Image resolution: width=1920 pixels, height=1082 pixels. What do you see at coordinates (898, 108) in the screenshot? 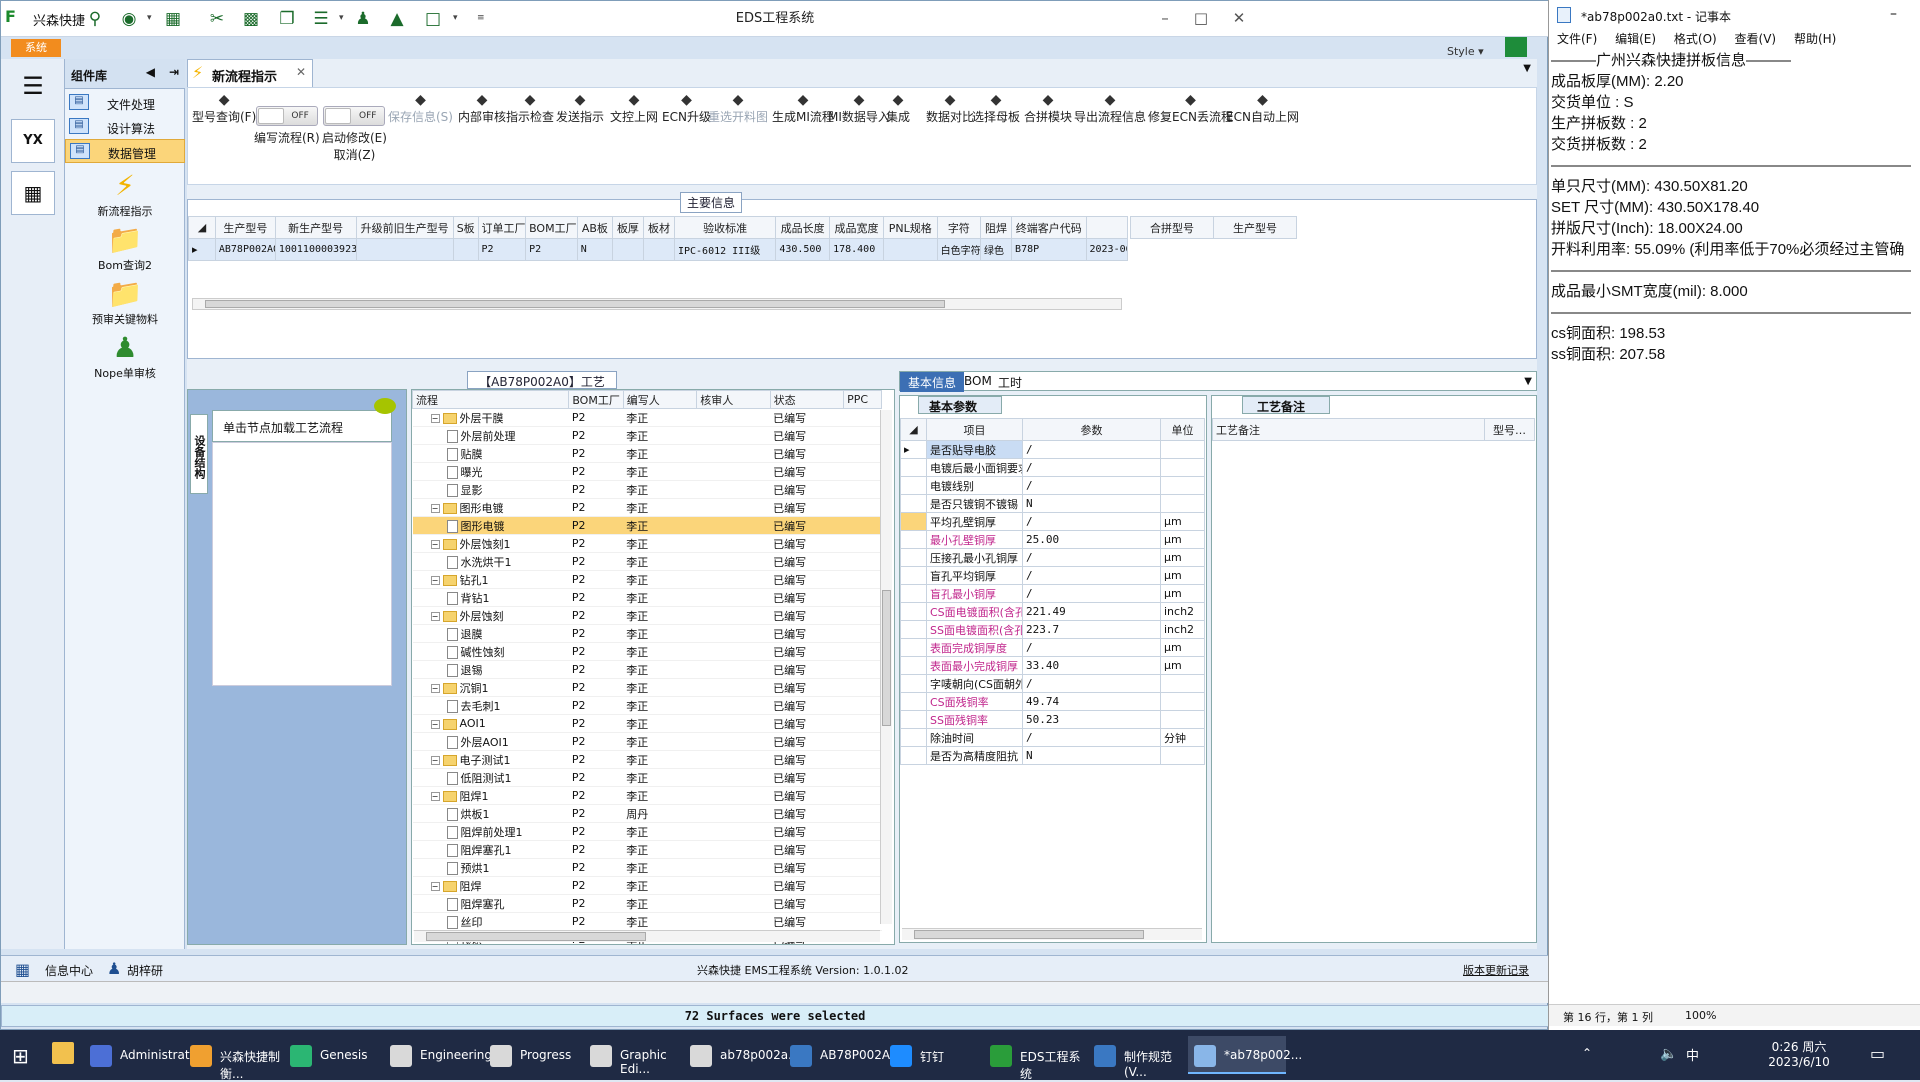
I see `ribbon-button-12: ◆ 集成` at bounding box center [898, 108].